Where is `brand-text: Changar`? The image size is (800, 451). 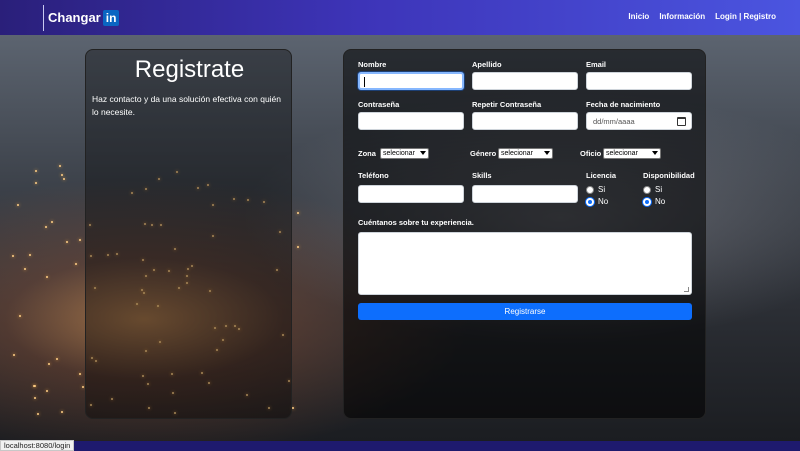
brand-text: Changar is located at coordinates (74, 17).